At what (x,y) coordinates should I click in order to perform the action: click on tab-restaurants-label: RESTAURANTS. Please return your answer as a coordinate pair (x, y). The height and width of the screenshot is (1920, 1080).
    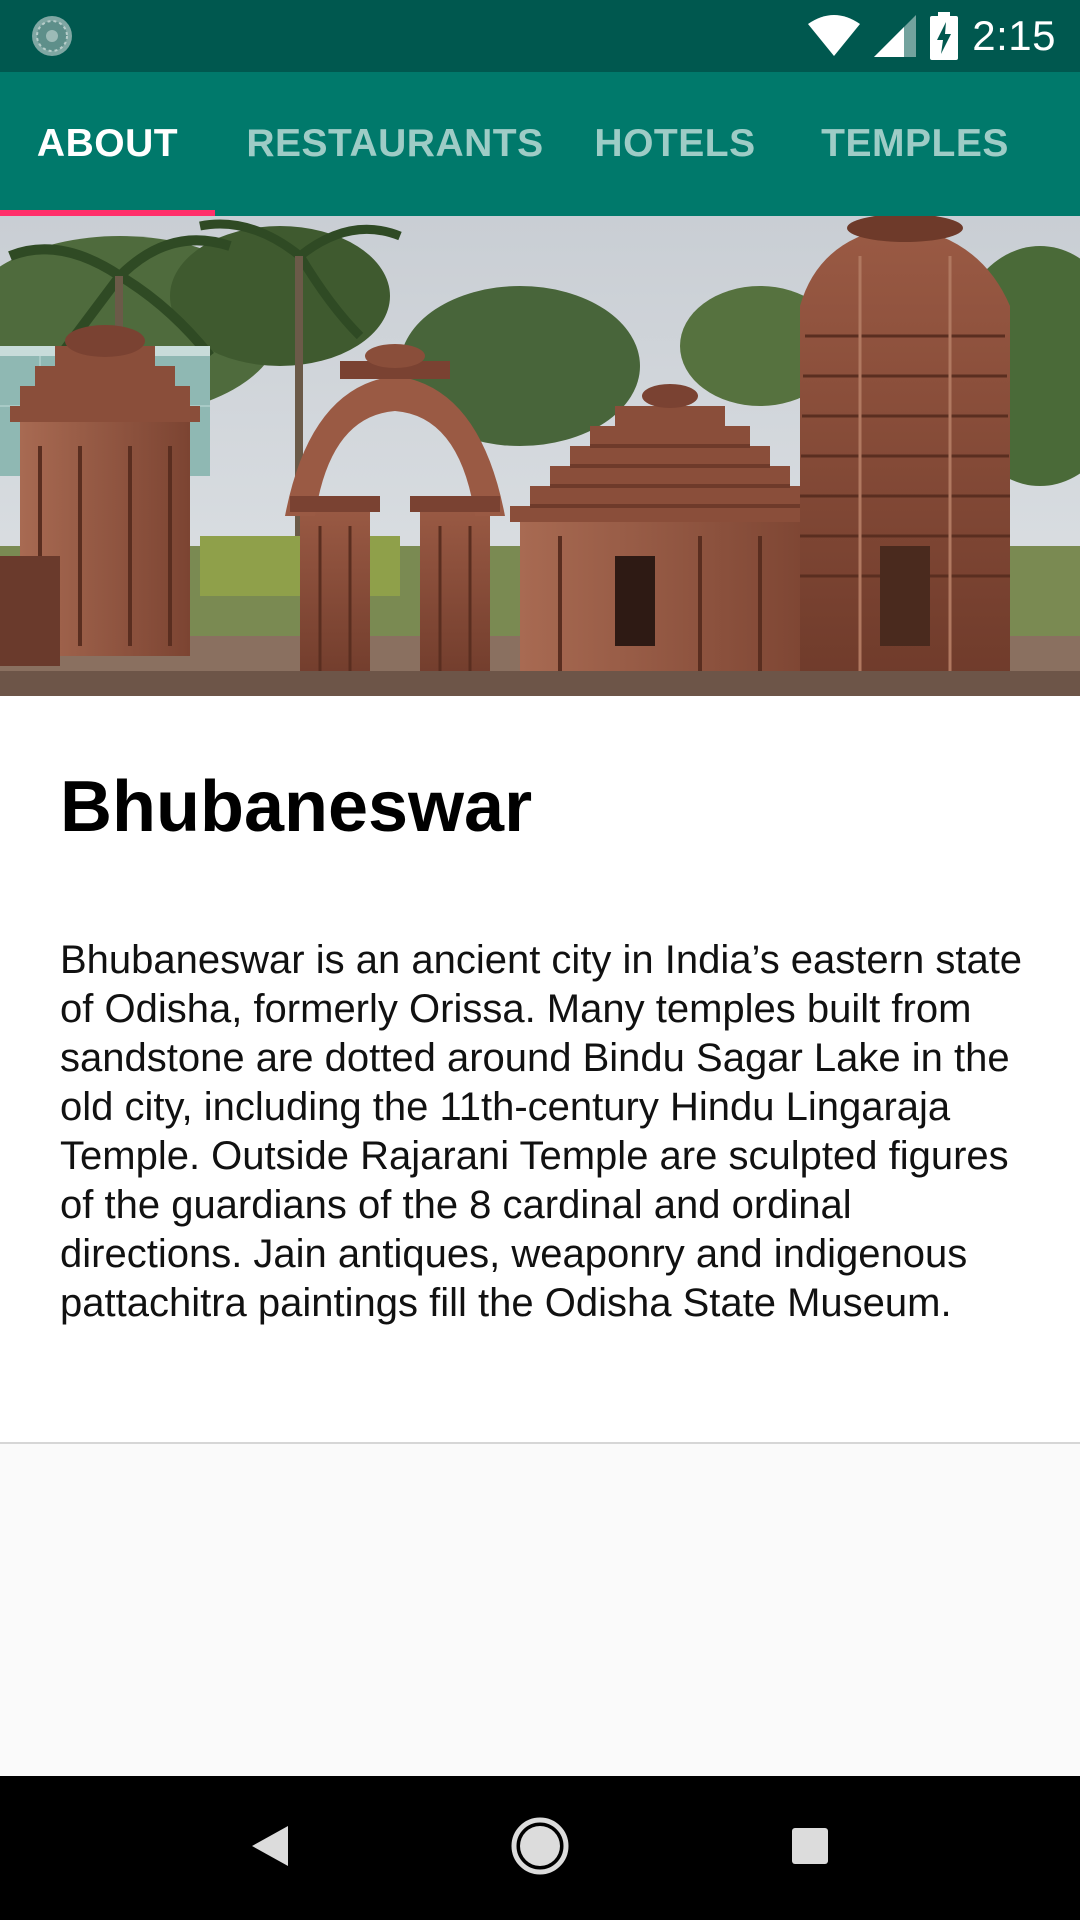
    Looking at the image, I should click on (395, 143).